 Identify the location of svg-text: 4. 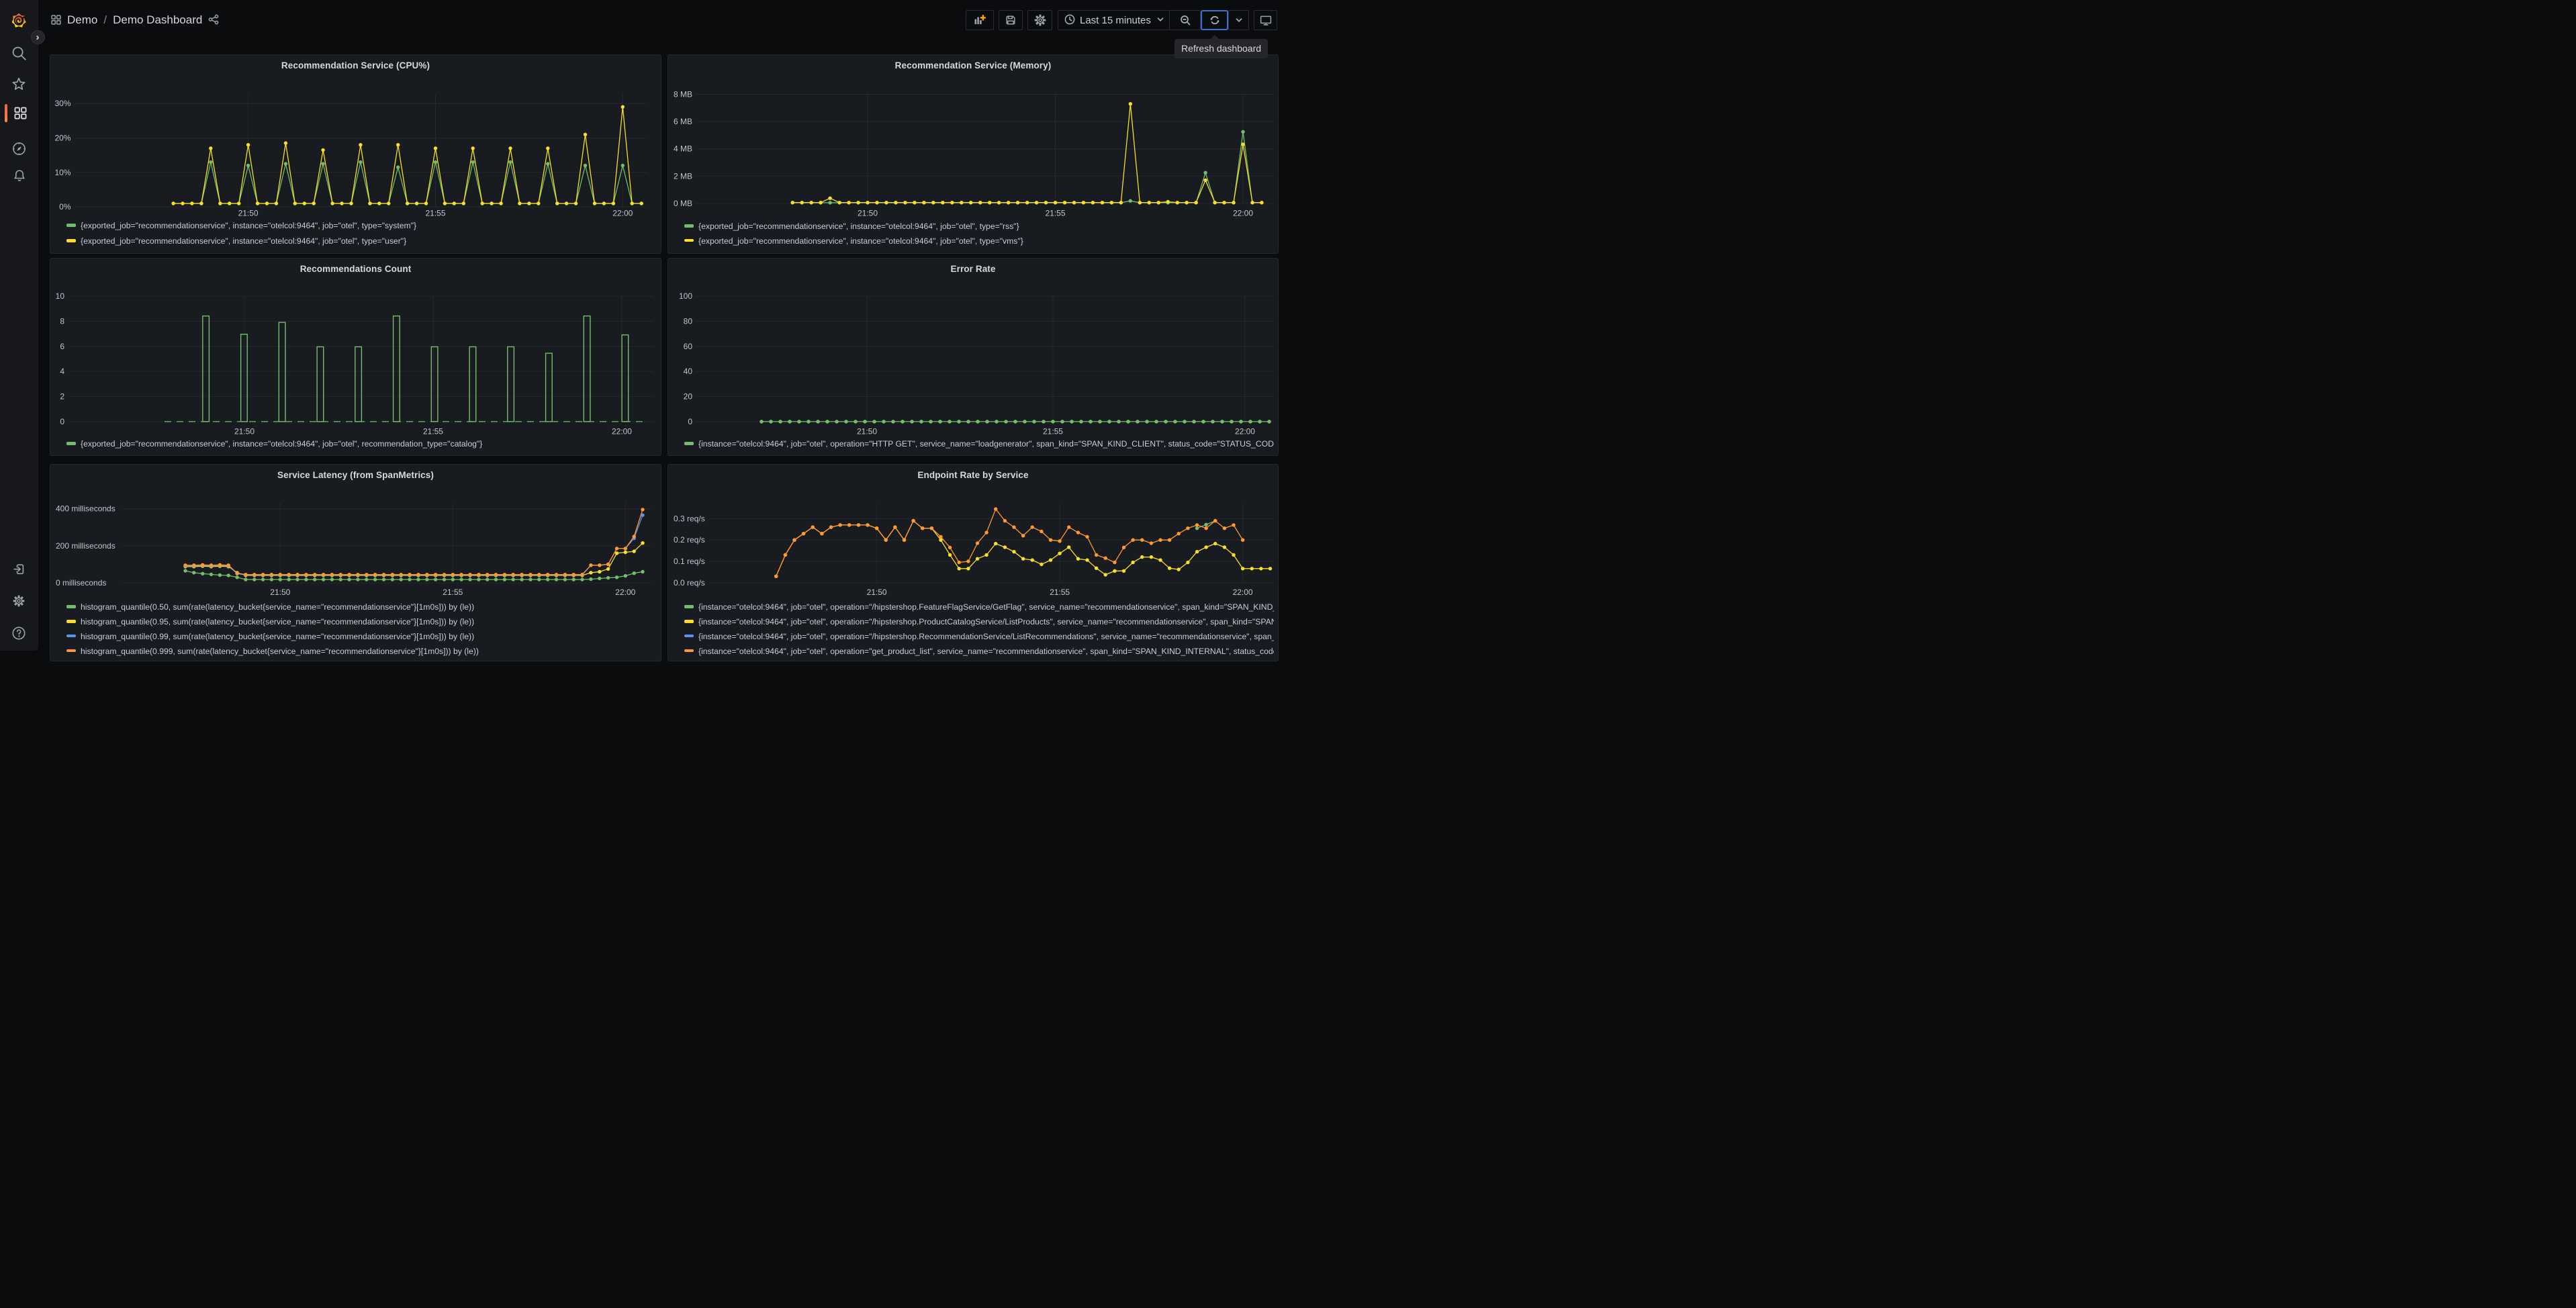
(62, 372).